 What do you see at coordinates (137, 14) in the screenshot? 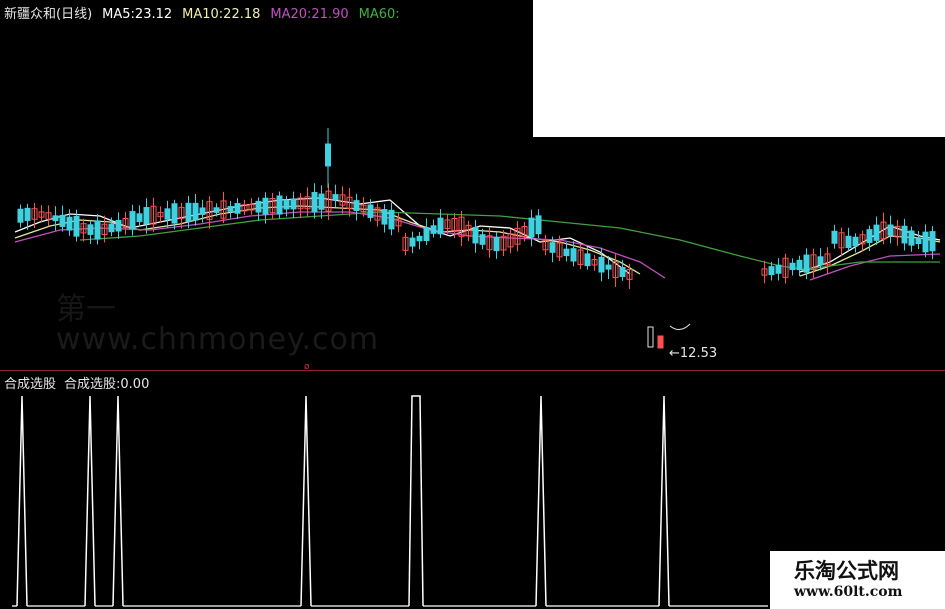
I see `ma5-label: MA5:23.12` at bounding box center [137, 14].